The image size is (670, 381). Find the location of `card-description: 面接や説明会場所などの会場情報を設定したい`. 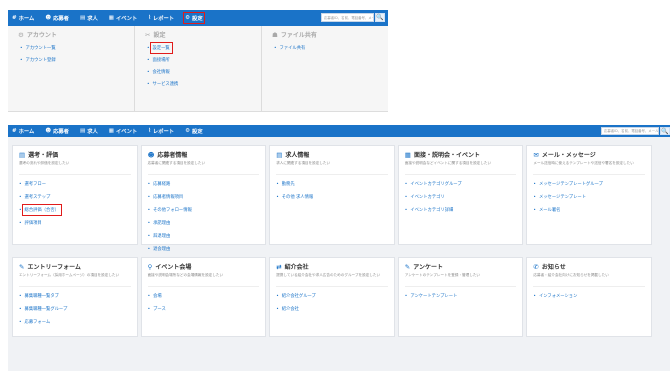

card-description: 面接や説明会場所などの会場情報を設定したい is located at coordinates (185, 275).